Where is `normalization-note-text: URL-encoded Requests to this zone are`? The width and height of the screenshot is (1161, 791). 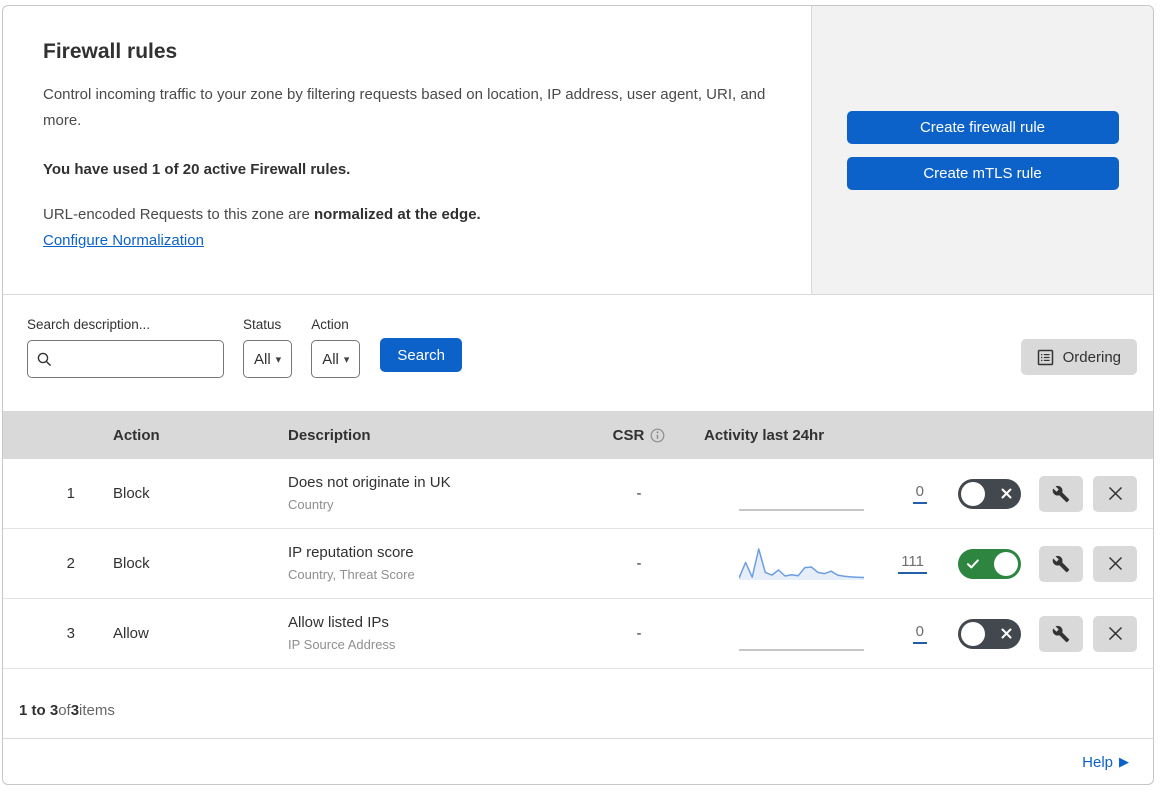 normalization-note-text: URL-encoded Requests to this zone are is located at coordinates (178, 214).